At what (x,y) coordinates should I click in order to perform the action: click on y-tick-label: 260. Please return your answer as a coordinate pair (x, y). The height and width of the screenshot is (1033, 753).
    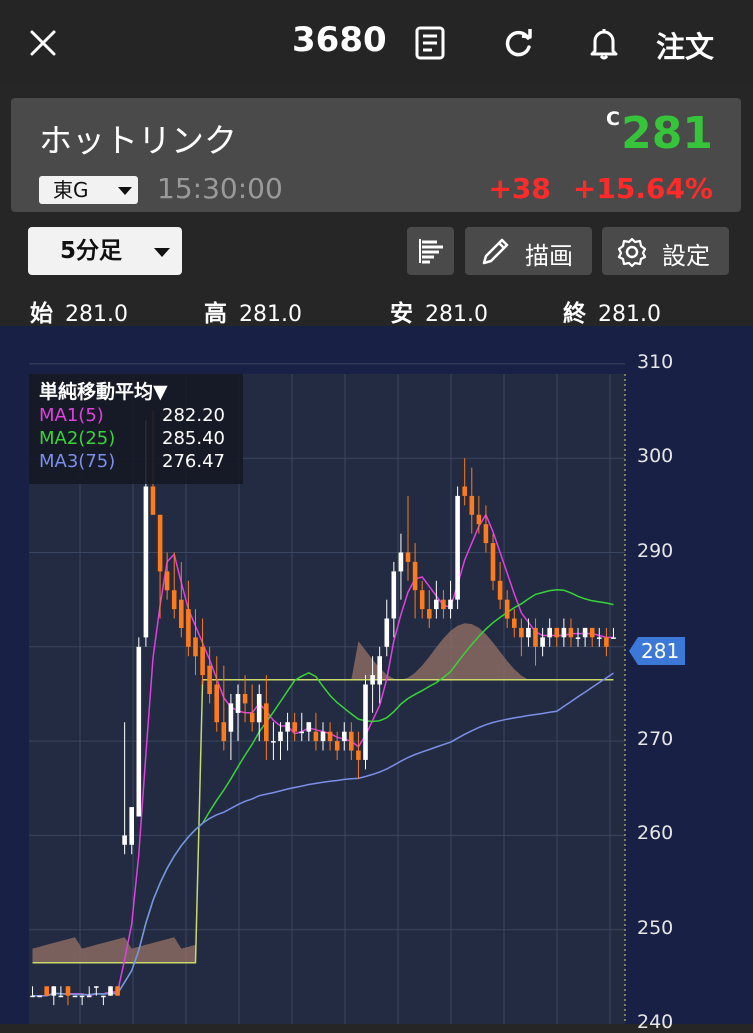
    Looking at the image, I should click on (655, 833).